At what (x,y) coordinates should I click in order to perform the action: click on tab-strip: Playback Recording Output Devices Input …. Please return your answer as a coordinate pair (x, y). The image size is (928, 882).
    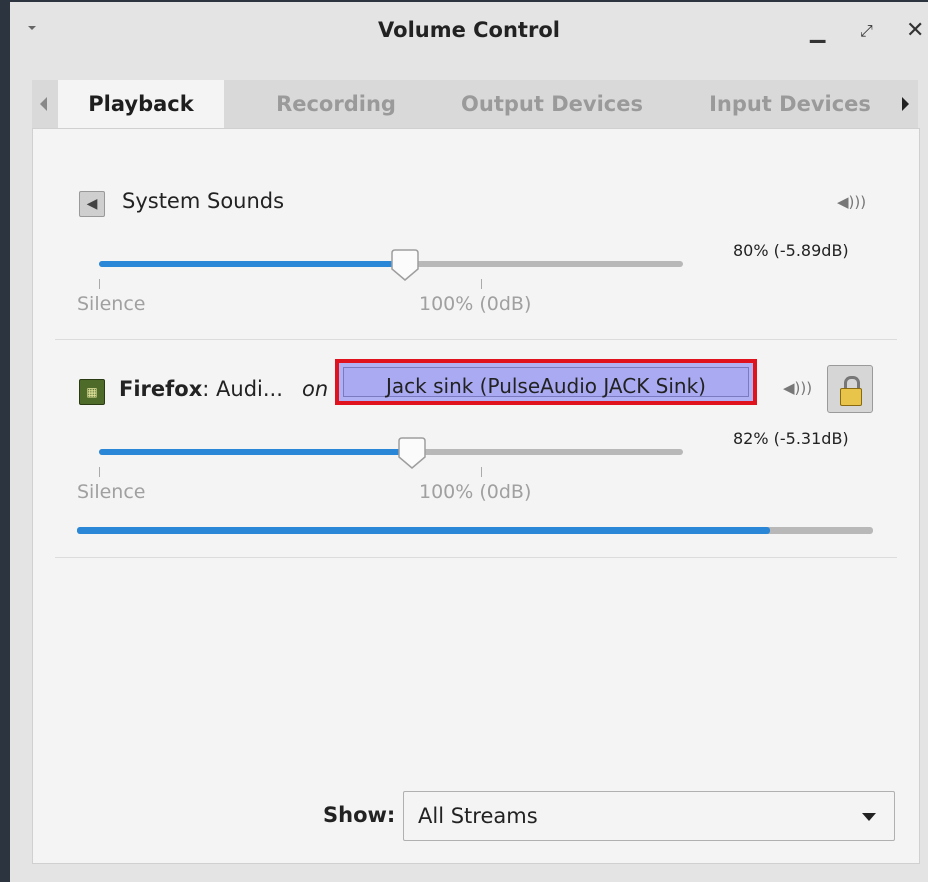
    Looking at the image, I should click on (475, 104).